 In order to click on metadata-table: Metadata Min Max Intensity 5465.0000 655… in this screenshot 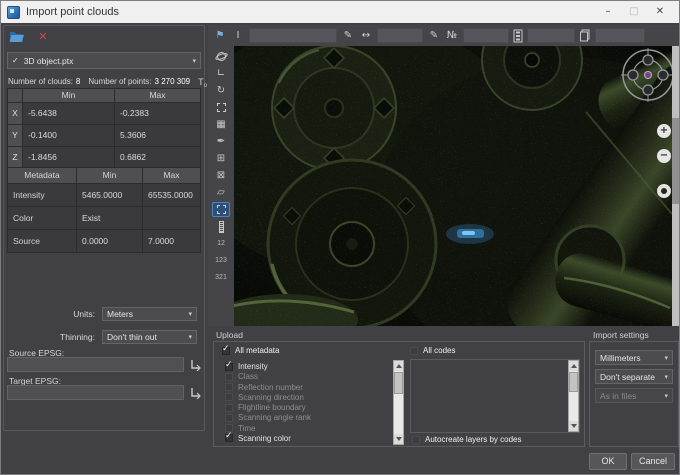, I will do `click(104, 210)`.